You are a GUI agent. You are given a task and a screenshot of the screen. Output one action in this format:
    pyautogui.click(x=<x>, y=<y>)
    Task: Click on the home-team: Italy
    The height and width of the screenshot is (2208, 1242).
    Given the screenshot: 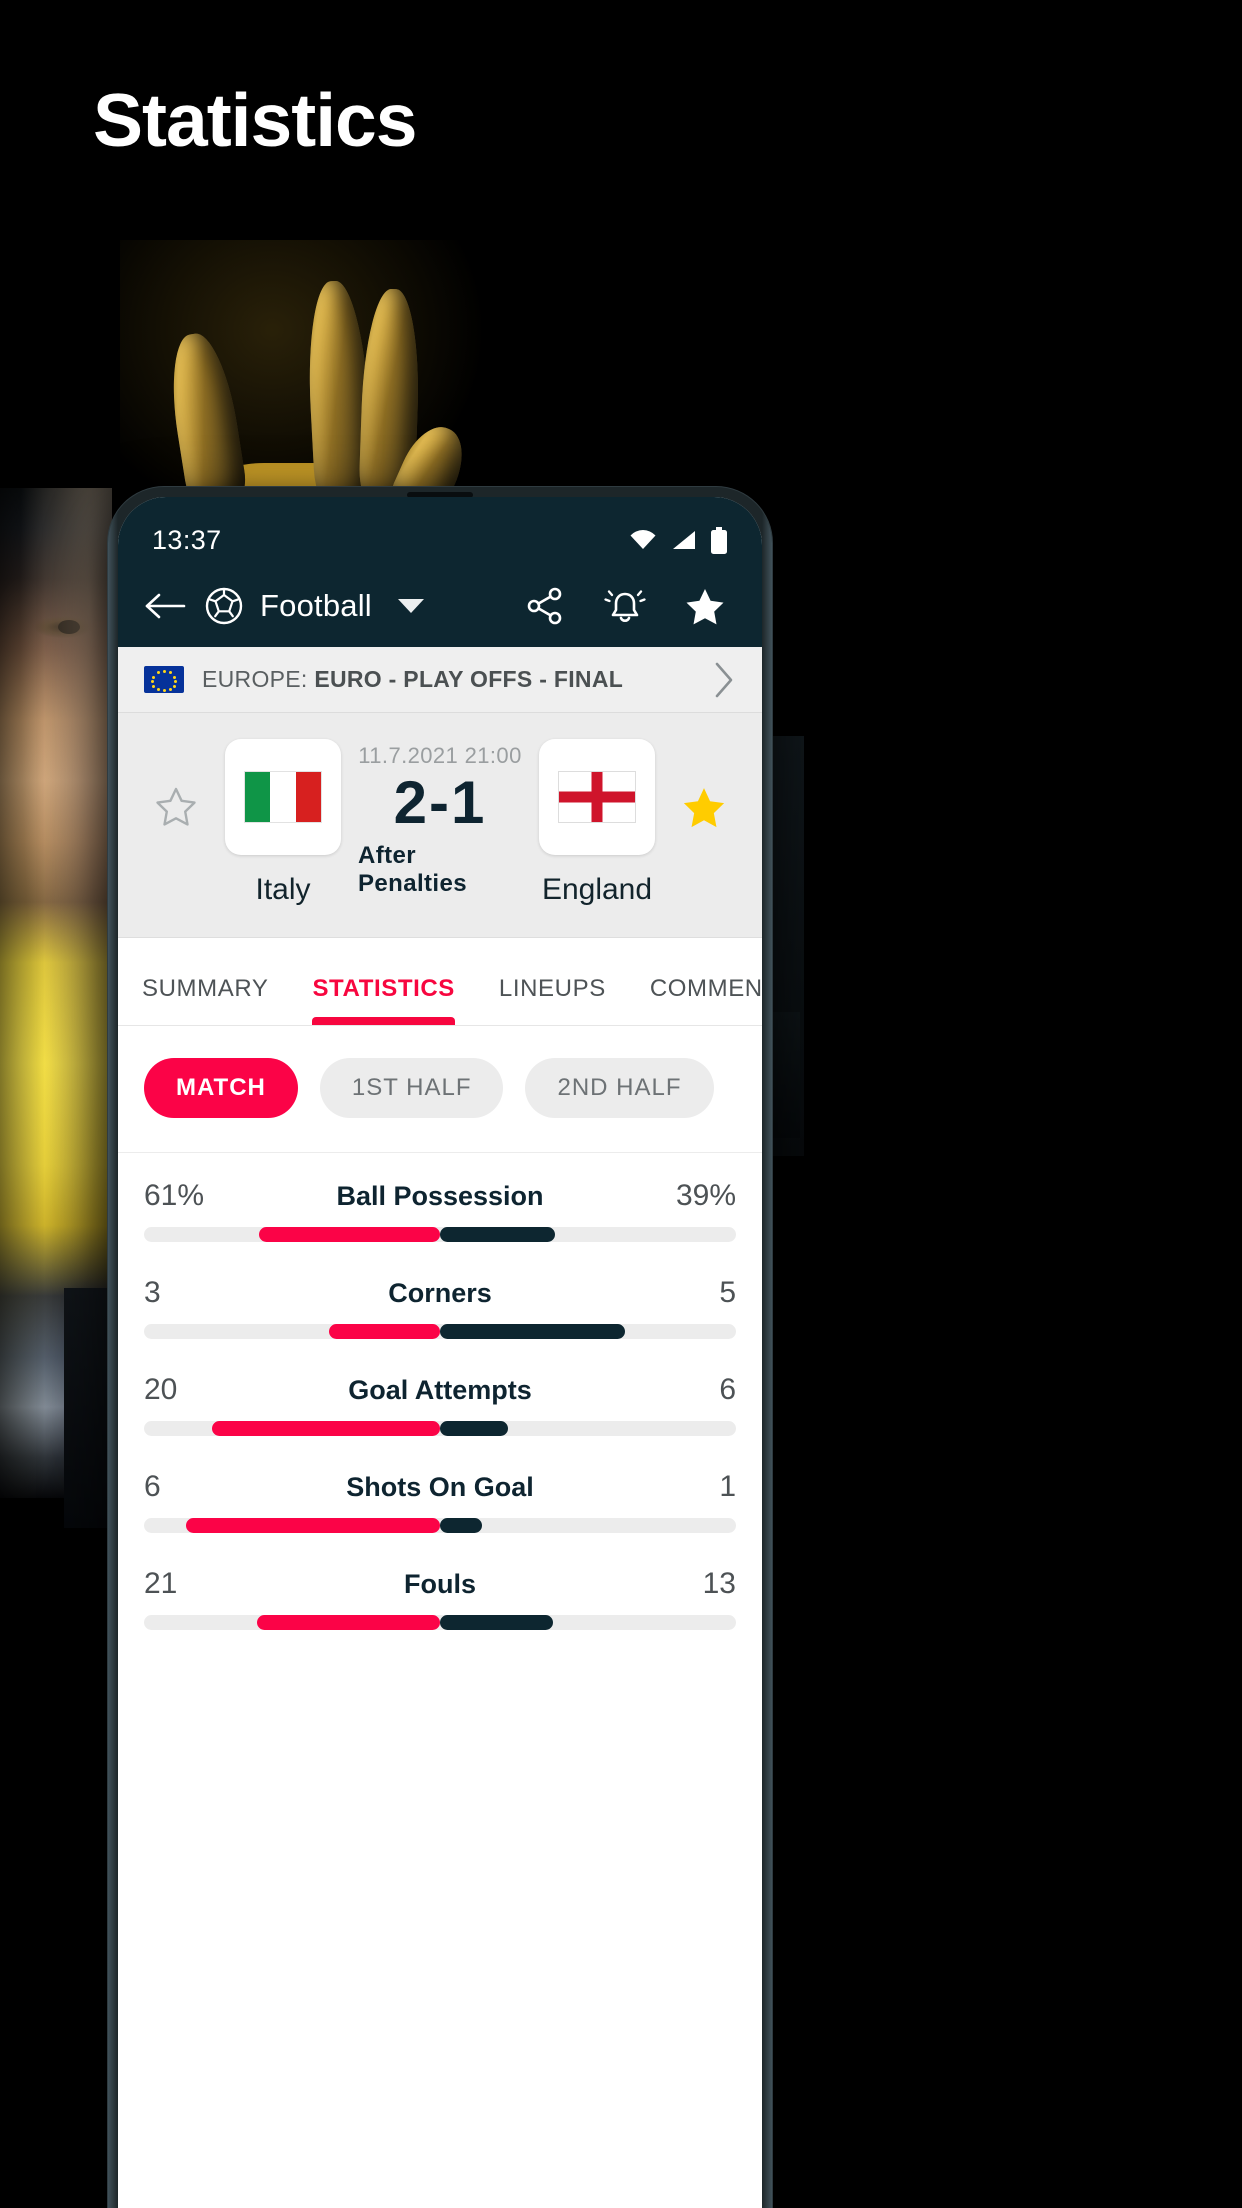 What is the action you would take?
    pyautogui.click(x=283, y=823)
    